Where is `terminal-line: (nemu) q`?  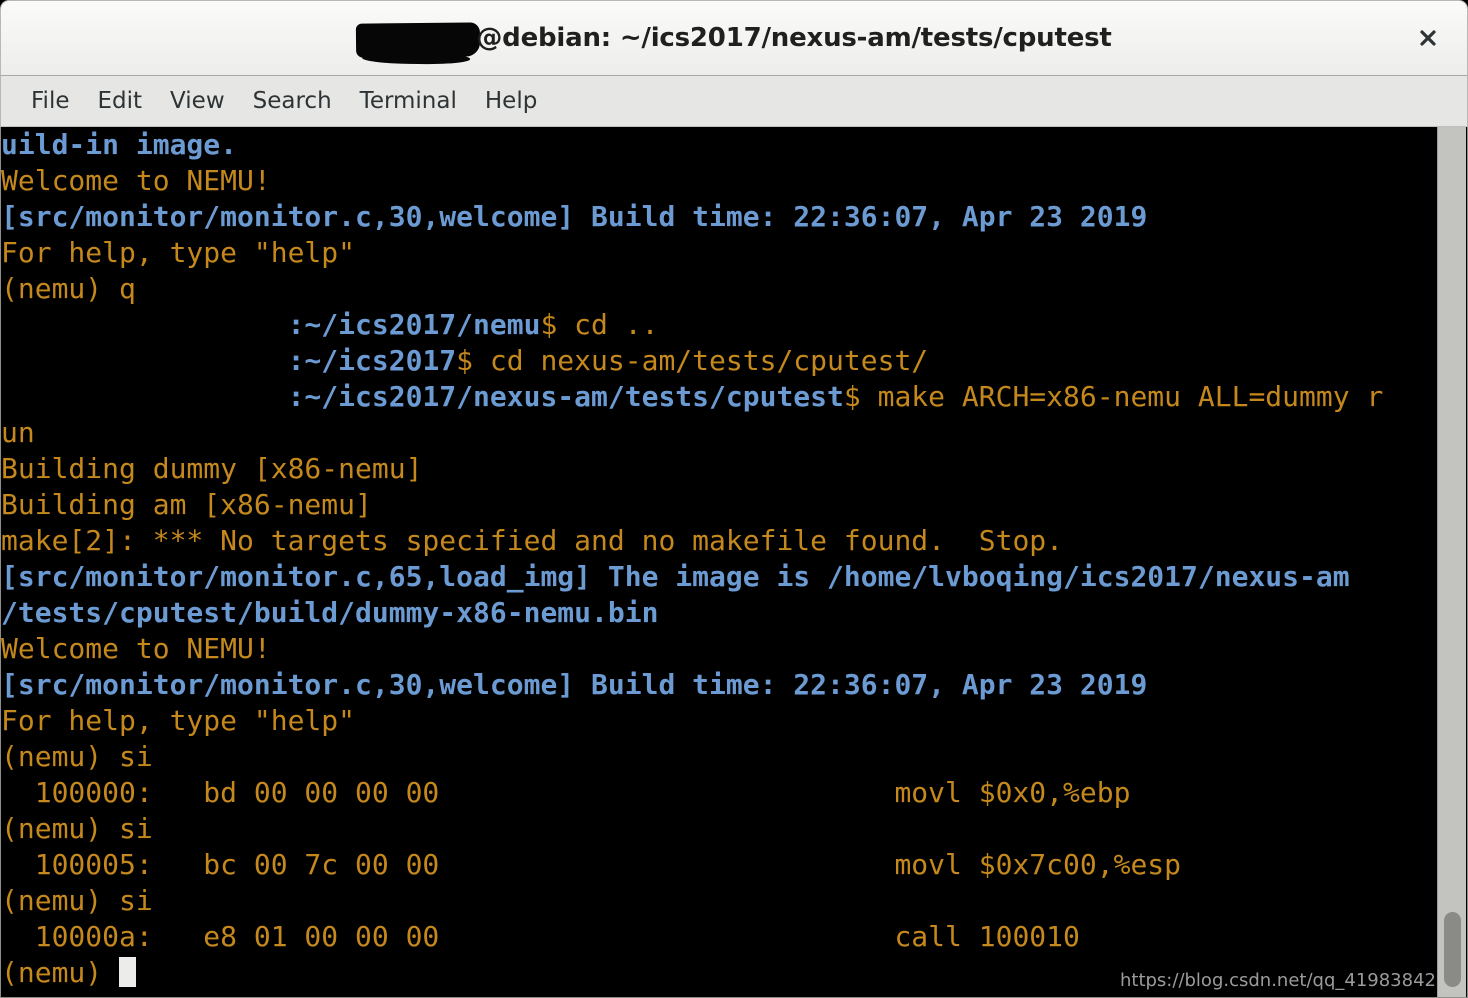
terminal-line: (nemu) q is located at coordinates (719, 289).